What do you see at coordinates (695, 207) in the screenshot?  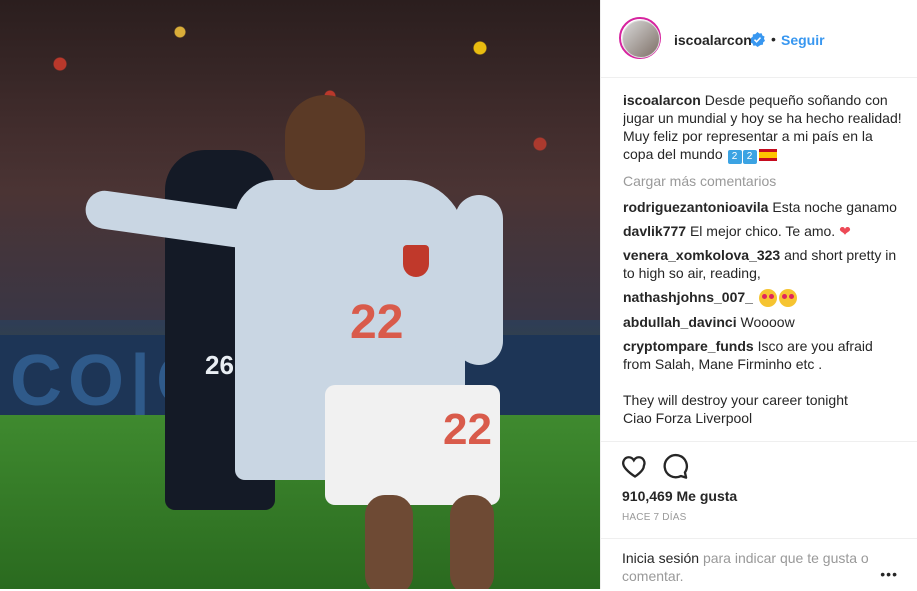 I see `comment-username: rodriguezantonioavila` at bounding box center [695, 207].